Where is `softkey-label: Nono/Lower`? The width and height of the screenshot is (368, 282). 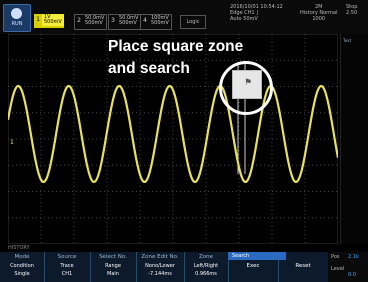 softkey-label: Nono/Lower is located at coordinates (160, 266).